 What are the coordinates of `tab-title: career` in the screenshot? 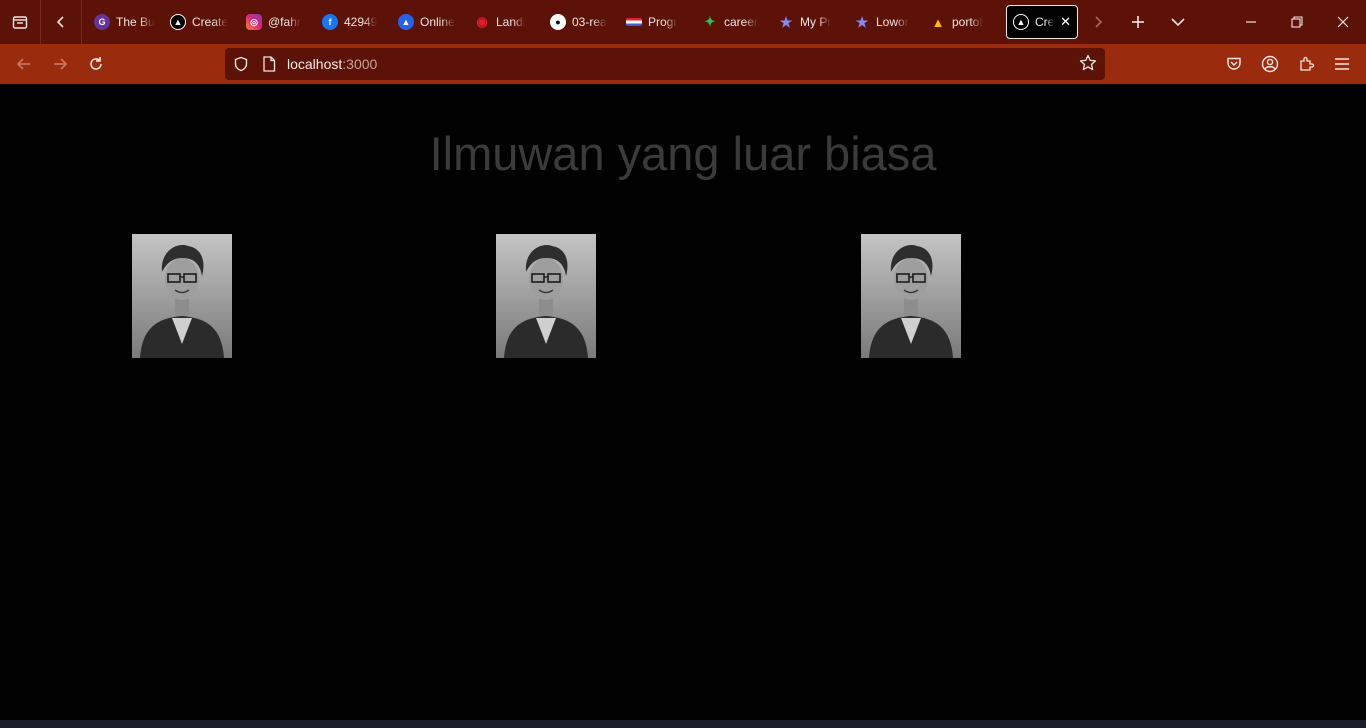 It's located at (741, 22).